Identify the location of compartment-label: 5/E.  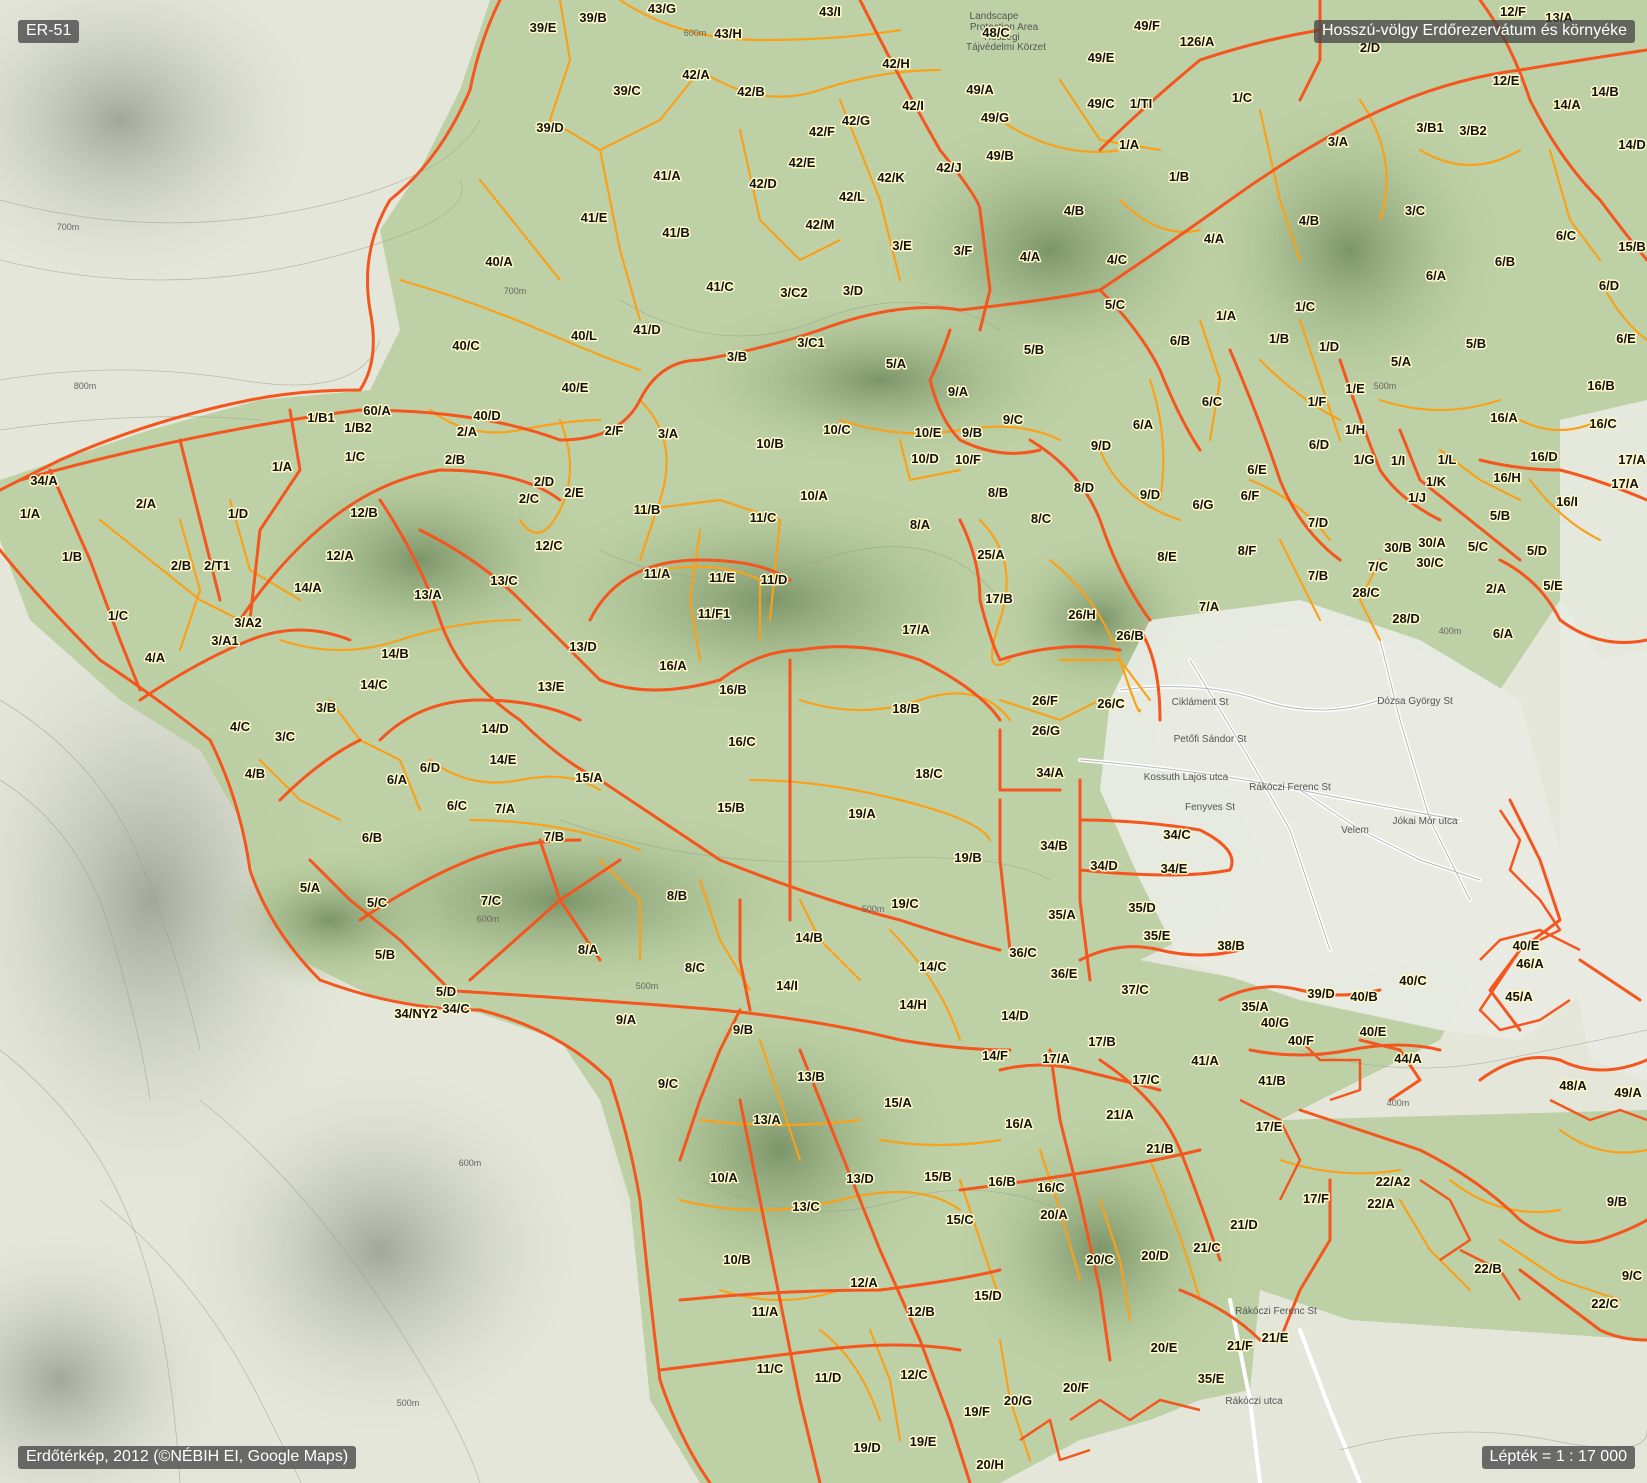
(1553, 586).